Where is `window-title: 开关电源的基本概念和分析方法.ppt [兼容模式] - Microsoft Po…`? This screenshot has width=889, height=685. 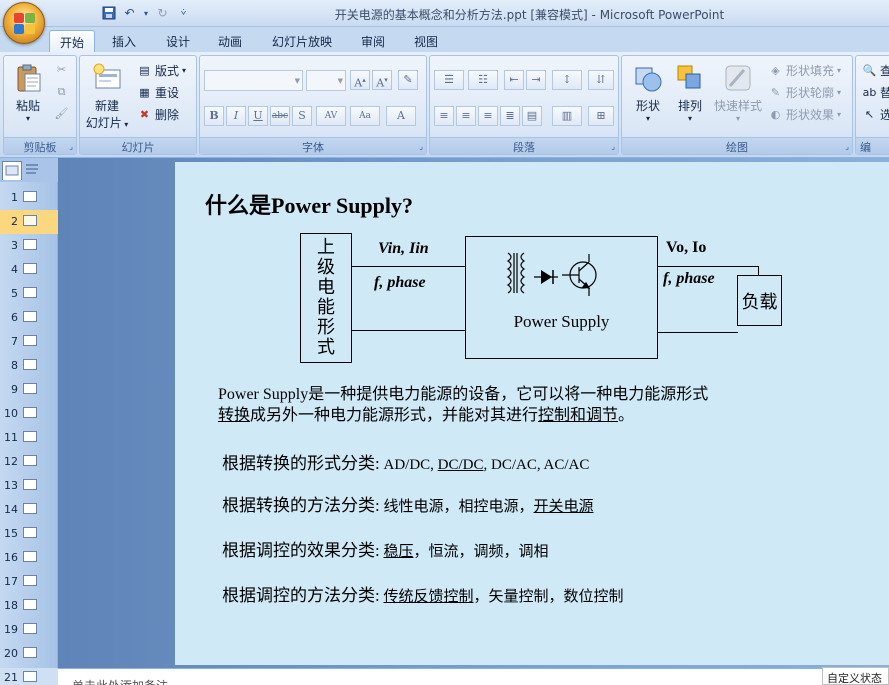
window-title: 开关电源的基本概念和分析方法.ppt [兼容模式] - Microsoft Po… is located at coordinates (529, 15).